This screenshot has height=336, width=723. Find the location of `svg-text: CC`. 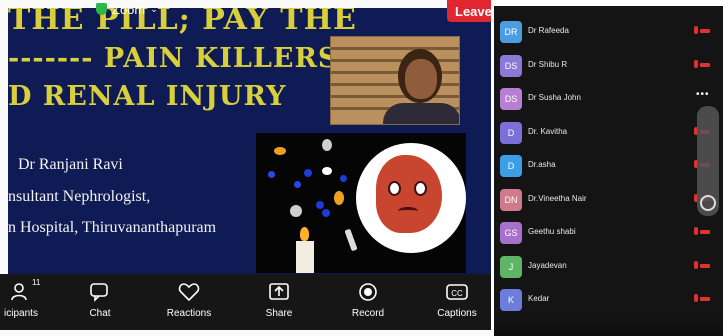

svg-text: CC is located at coordinates (457, 293).